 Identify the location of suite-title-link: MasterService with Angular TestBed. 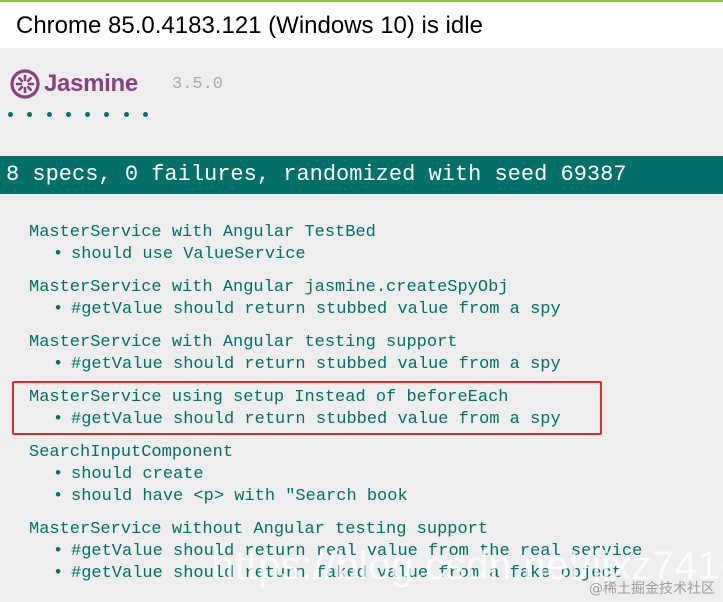
(202, 233).